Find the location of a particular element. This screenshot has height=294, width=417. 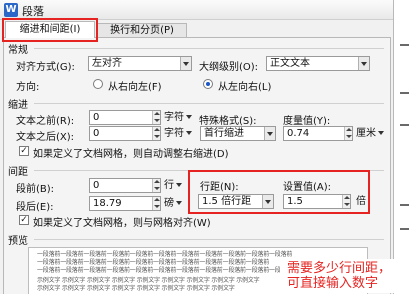

preview-line: 一段落前一段落前一段落前一段落前一段落前一段落前一段落前一段落前一段落前一段落前 is located at coordinates (153, 262).